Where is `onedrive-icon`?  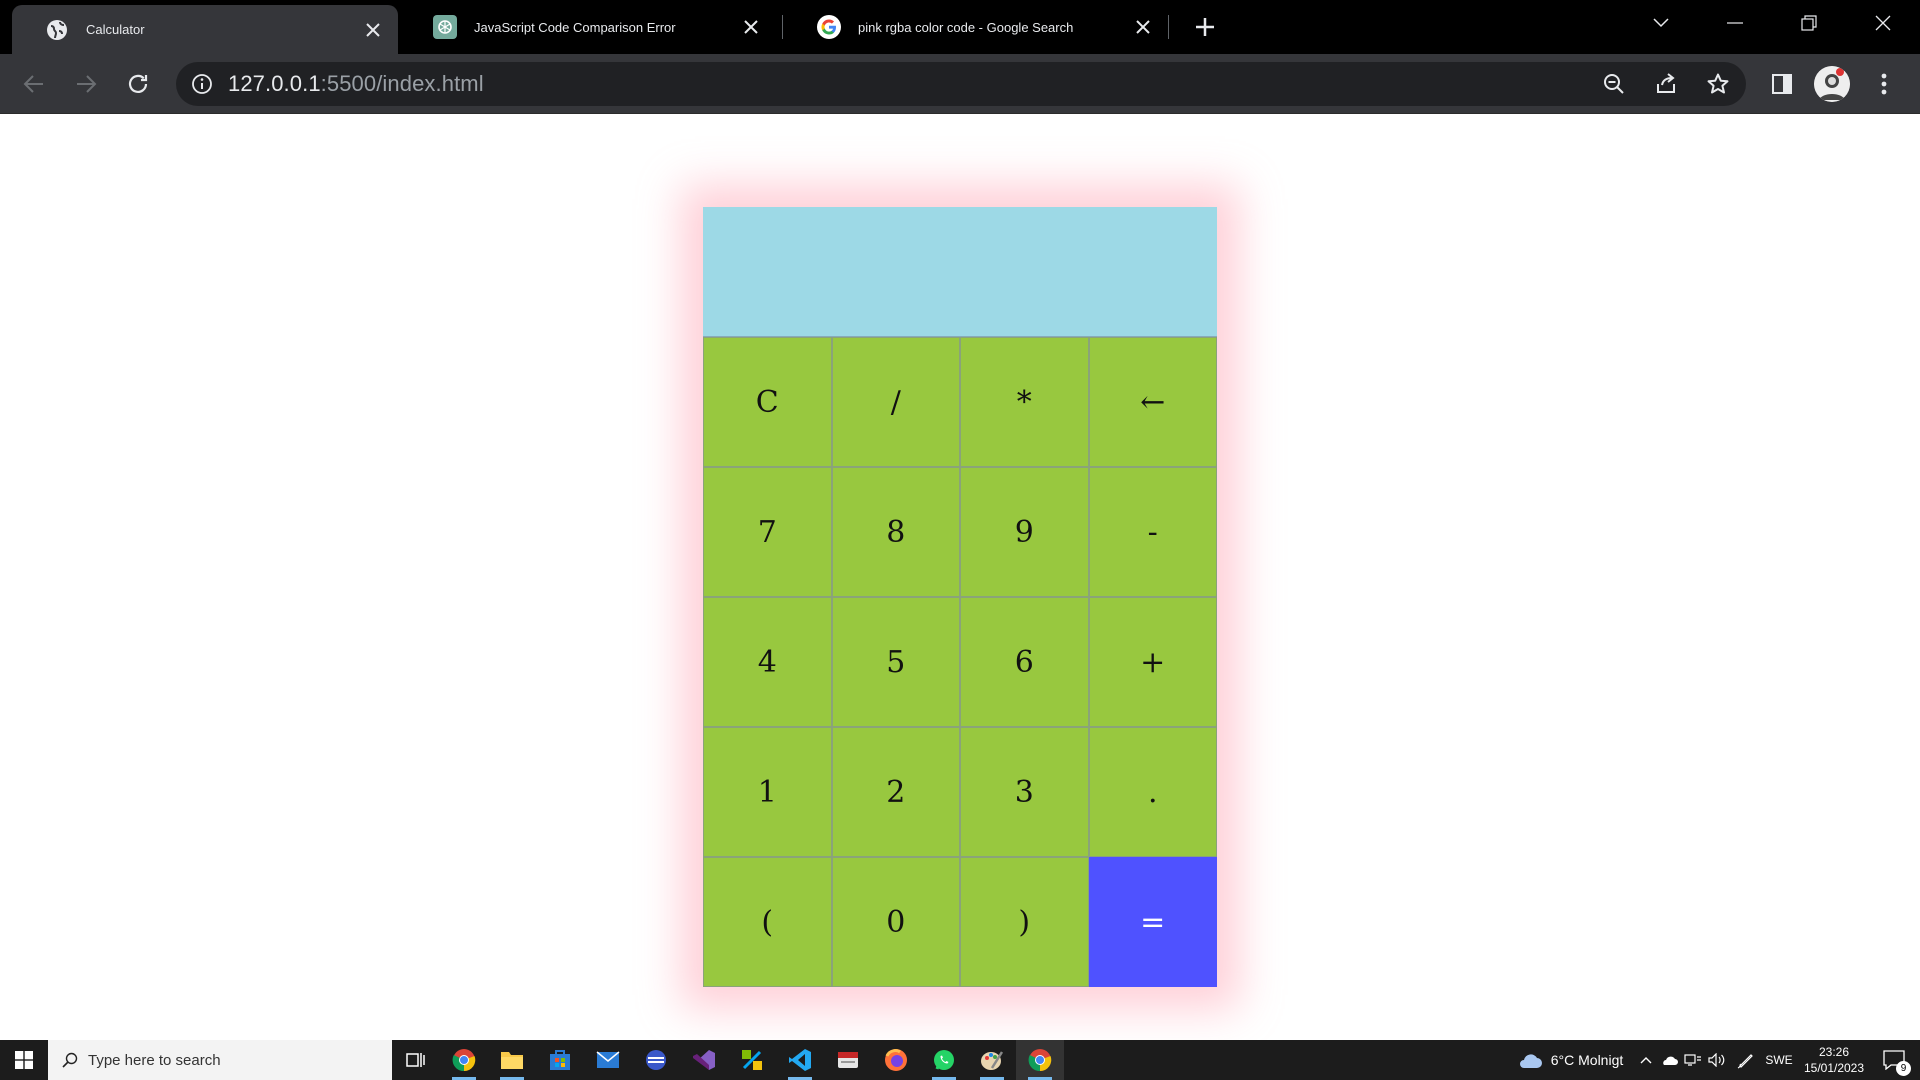 onedrive-icon is located at coordinates (1670, 1060).